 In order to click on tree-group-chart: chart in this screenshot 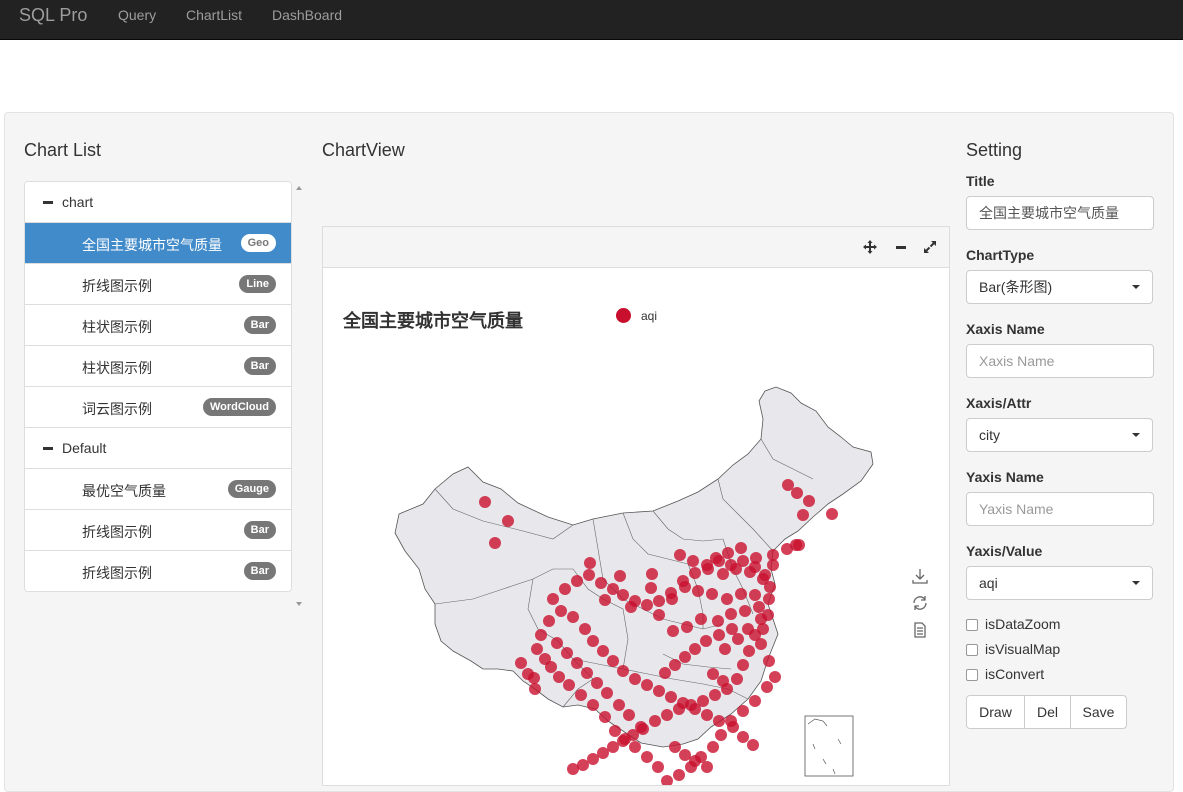, I will do `click(158, 202)`.